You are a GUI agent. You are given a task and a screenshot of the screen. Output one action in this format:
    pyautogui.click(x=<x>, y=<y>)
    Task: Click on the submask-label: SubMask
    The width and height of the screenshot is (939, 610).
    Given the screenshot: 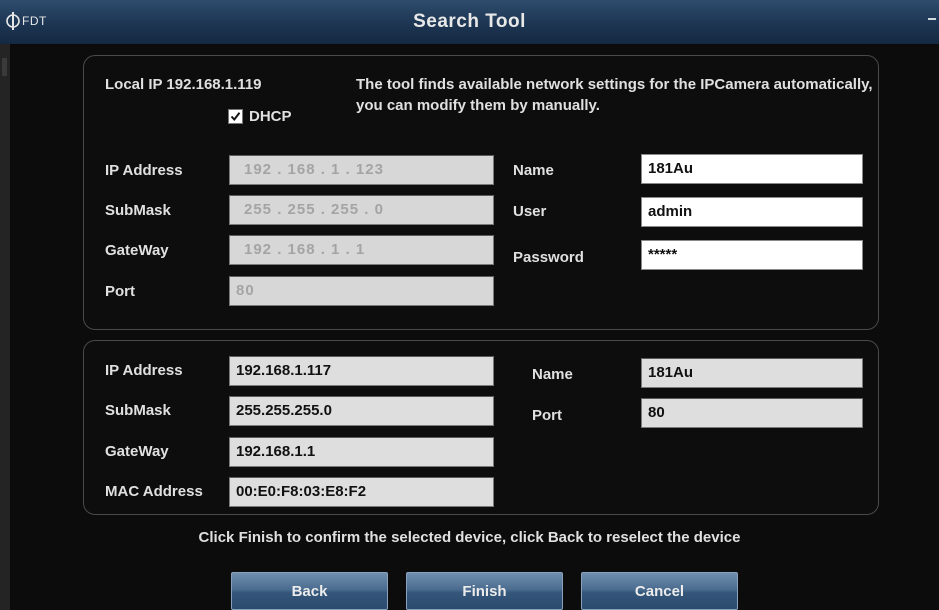 What is the action you would take?
    pyautogui.click(x=138, y=210)
    